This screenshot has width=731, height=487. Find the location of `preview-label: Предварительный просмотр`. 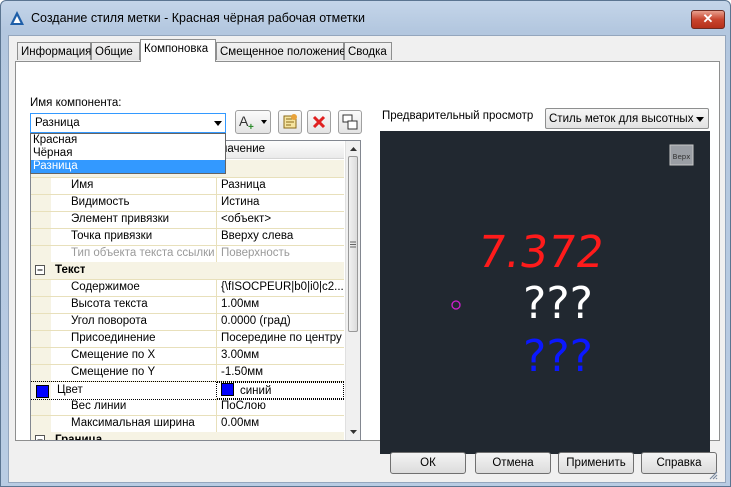

preview-label: Предварительный просмотр is located at coordinates (458, 116).